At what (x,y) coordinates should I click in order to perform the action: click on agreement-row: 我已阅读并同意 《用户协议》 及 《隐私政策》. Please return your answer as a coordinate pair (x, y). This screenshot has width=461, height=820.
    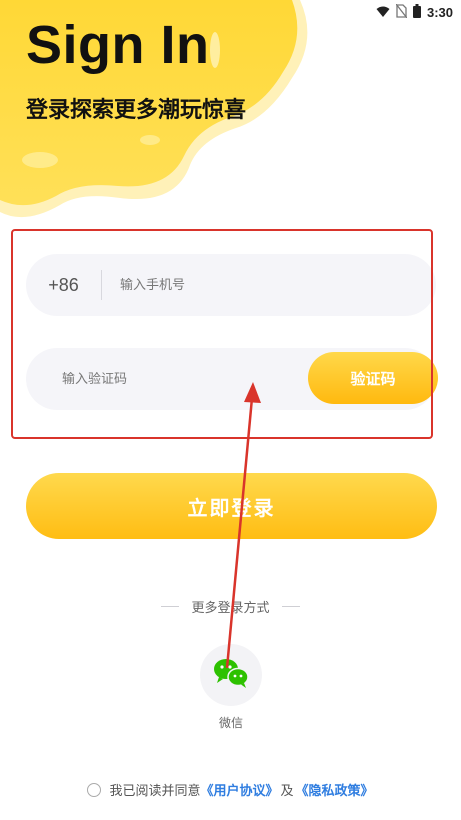
    Looking at the image, I should click on (230, 789).